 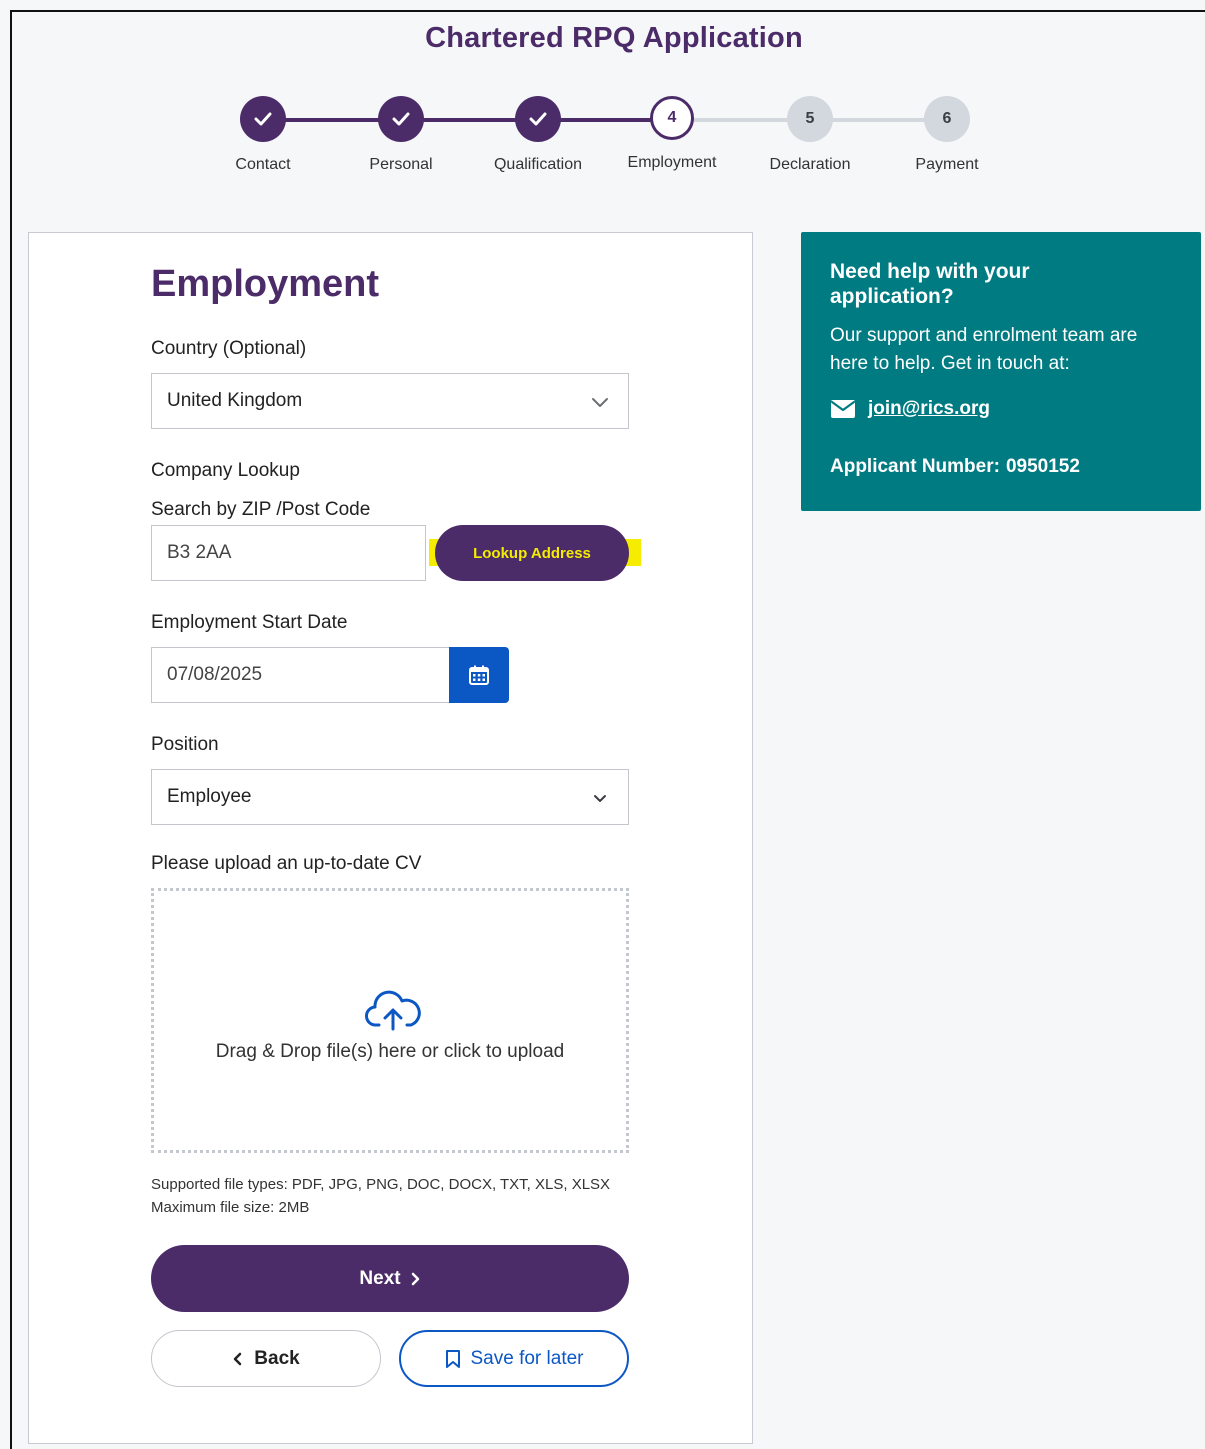 What do you see at coordinates (452, 1358) in the screenshot?
I see `bookmark-icon` at bounding box center [452, 1358].